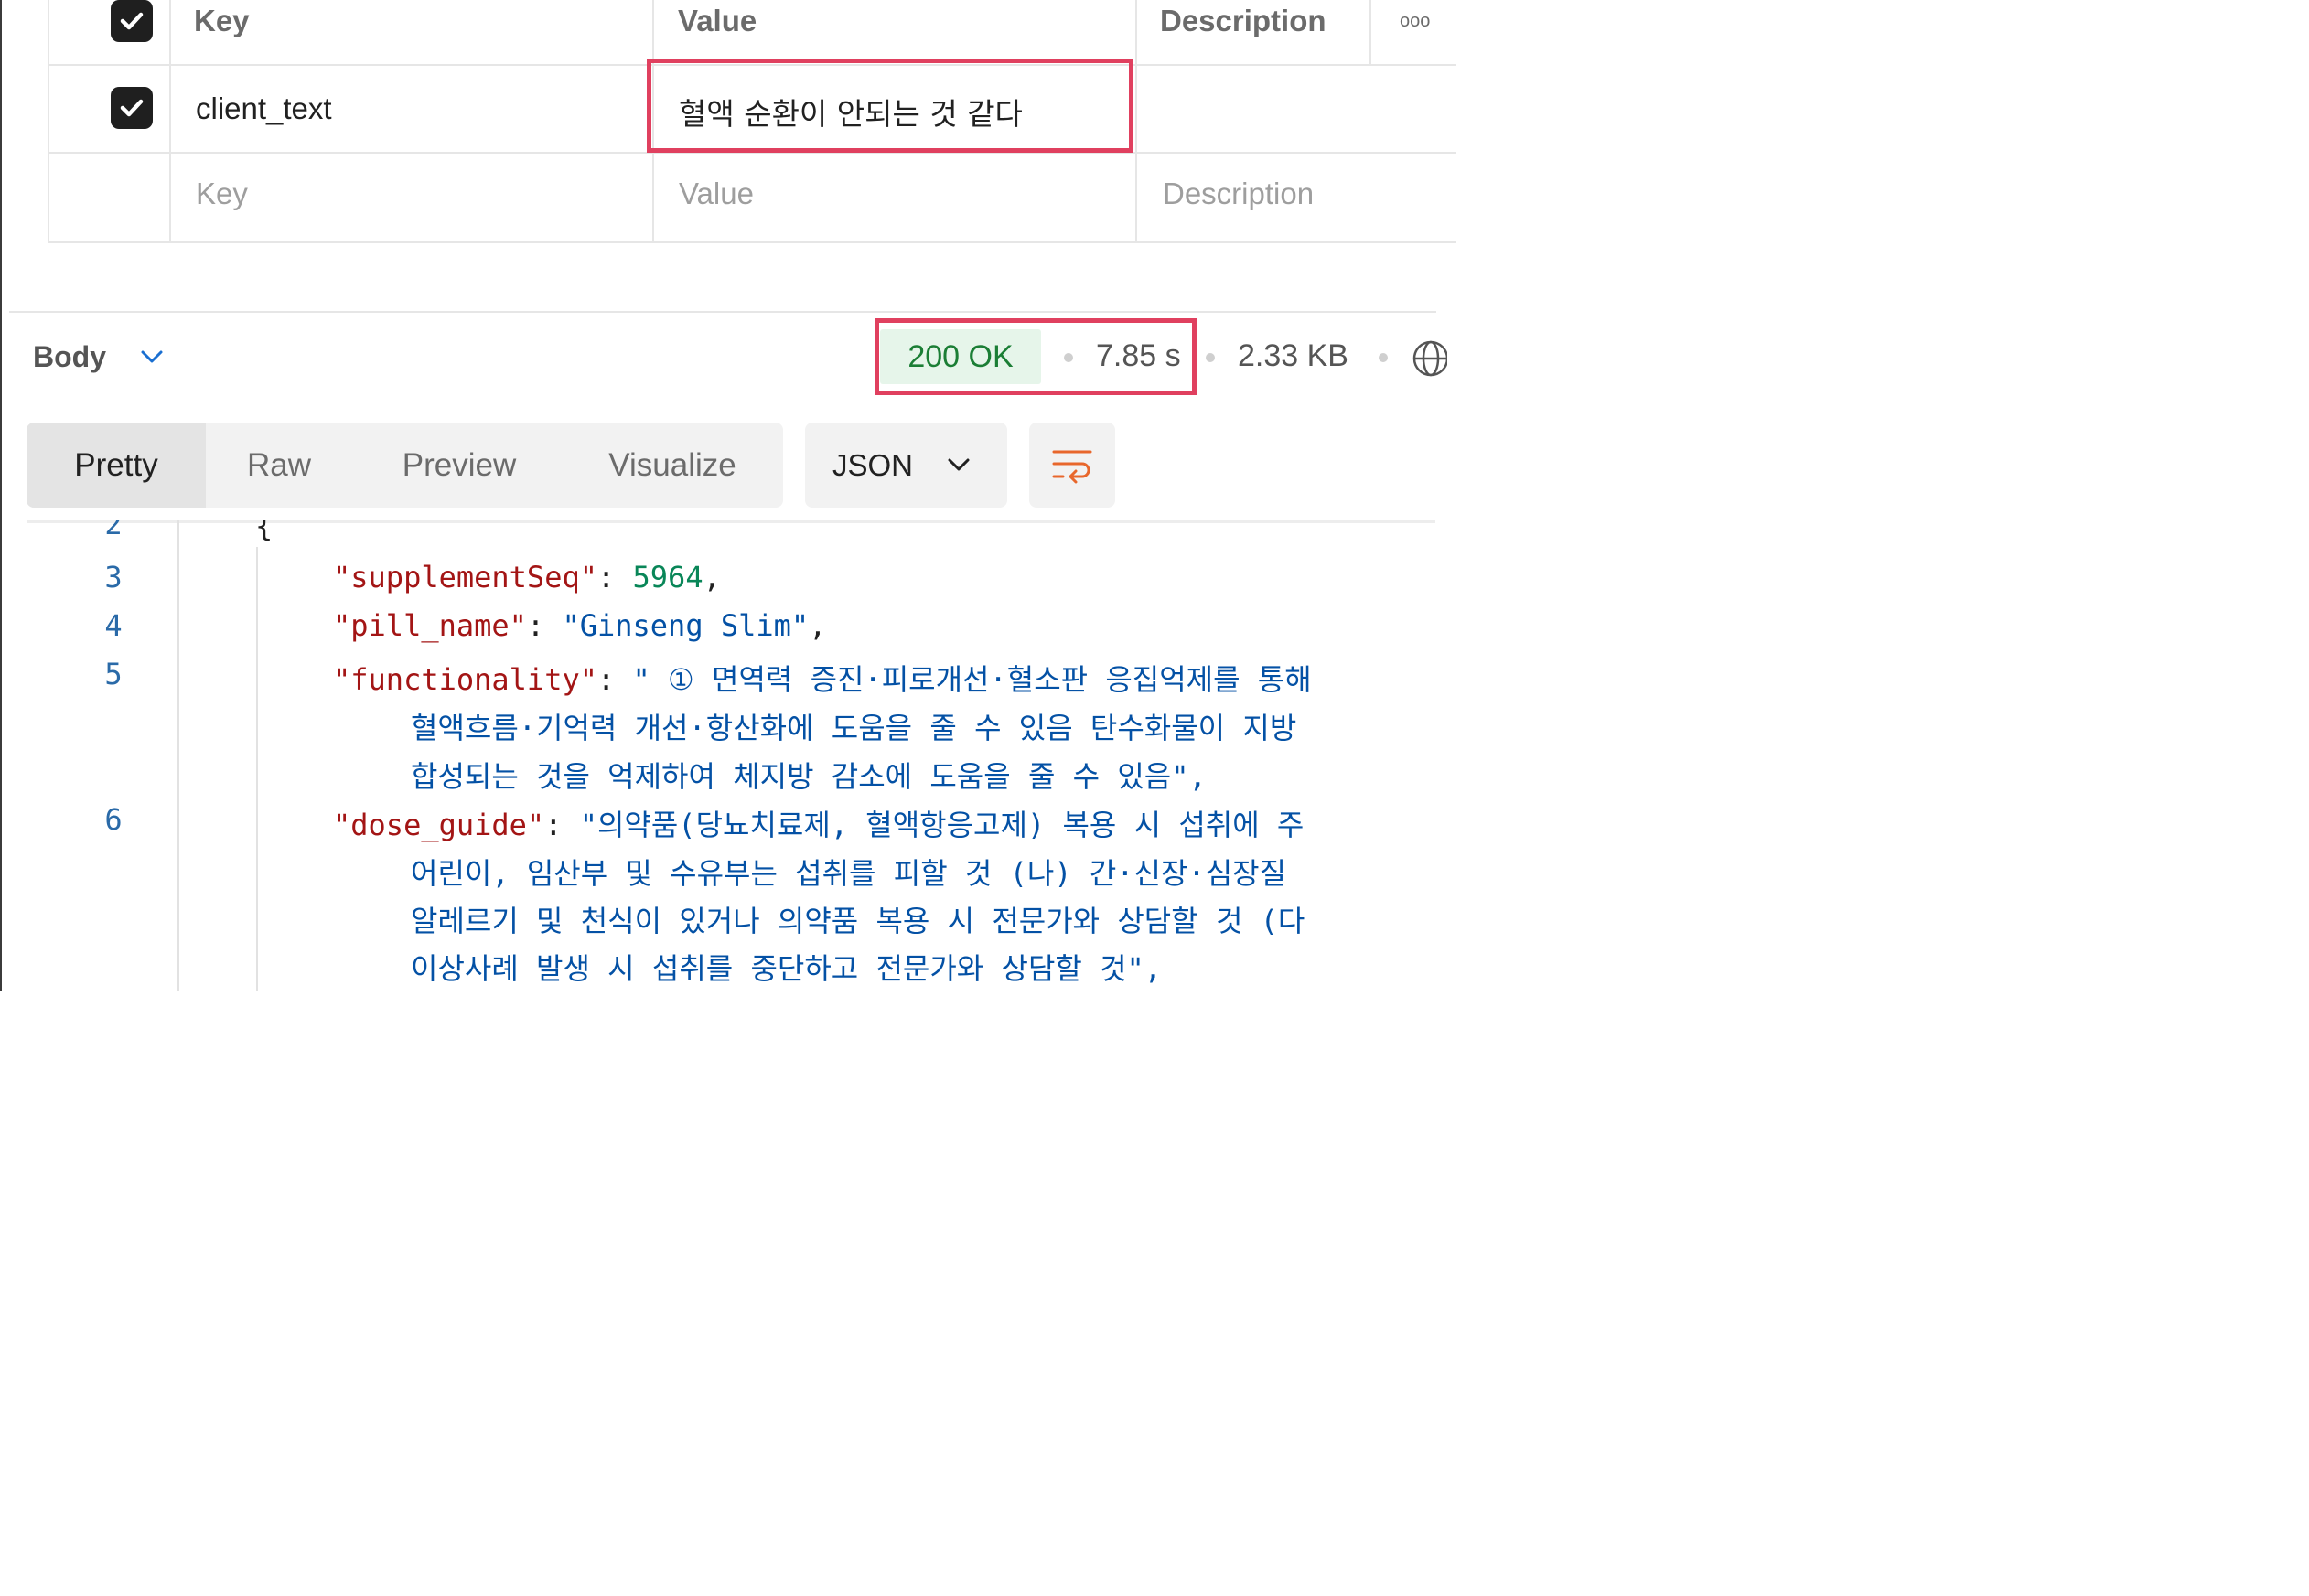 Image resolution: width=2309 pixels, height=1596 pixels. I want to click on json-string-continuation: 혈액흐름·기억력 개선·항산화에 도움을 줄 수 있음 탄수화물이 지방, so click(854, 728).